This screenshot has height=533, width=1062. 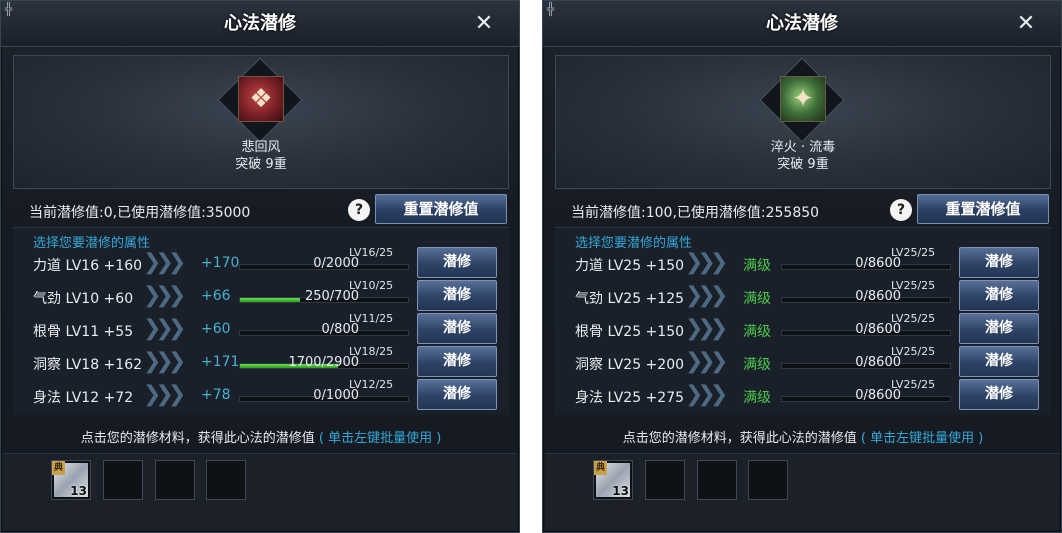 I want to click on progress-text: 0/1000, so click(x=336, y=395).